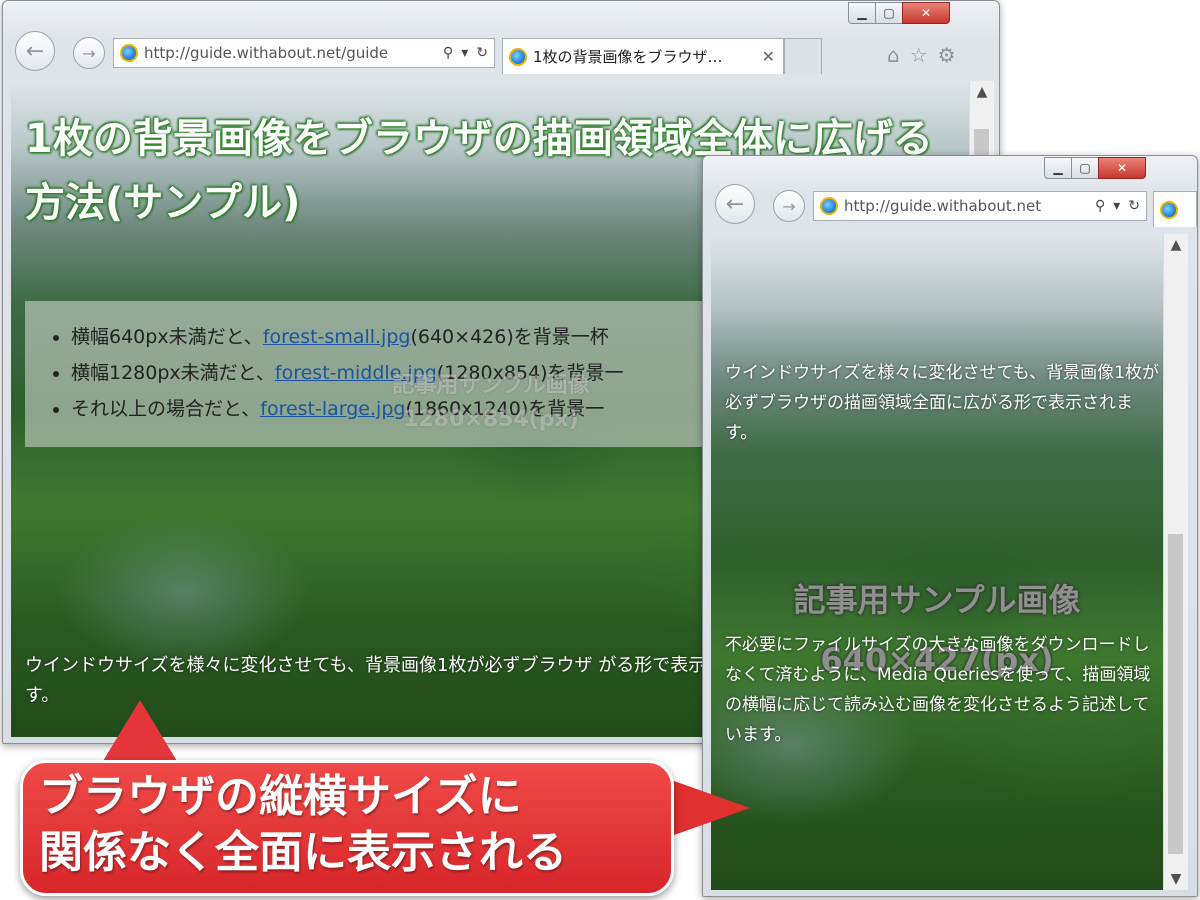 The height and width of the screenshot is (900, 1200). Describe the element at coordinates (919, 55) in the screenshot. I see `star-icon: ☆` at that location.